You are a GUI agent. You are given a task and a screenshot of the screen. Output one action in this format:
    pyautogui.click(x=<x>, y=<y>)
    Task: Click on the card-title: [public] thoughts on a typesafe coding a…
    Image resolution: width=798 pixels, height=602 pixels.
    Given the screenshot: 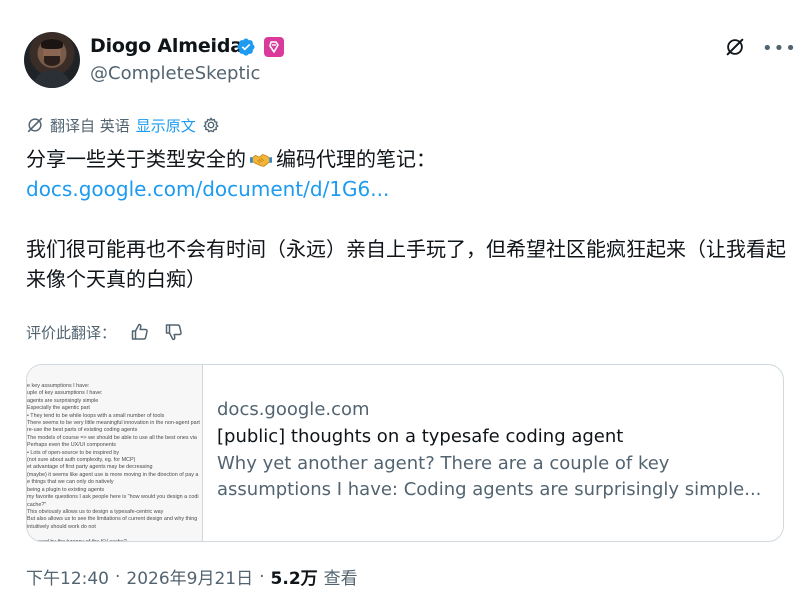 What is the action you would take?
    pyautogui.click(x=420, y=436)
    